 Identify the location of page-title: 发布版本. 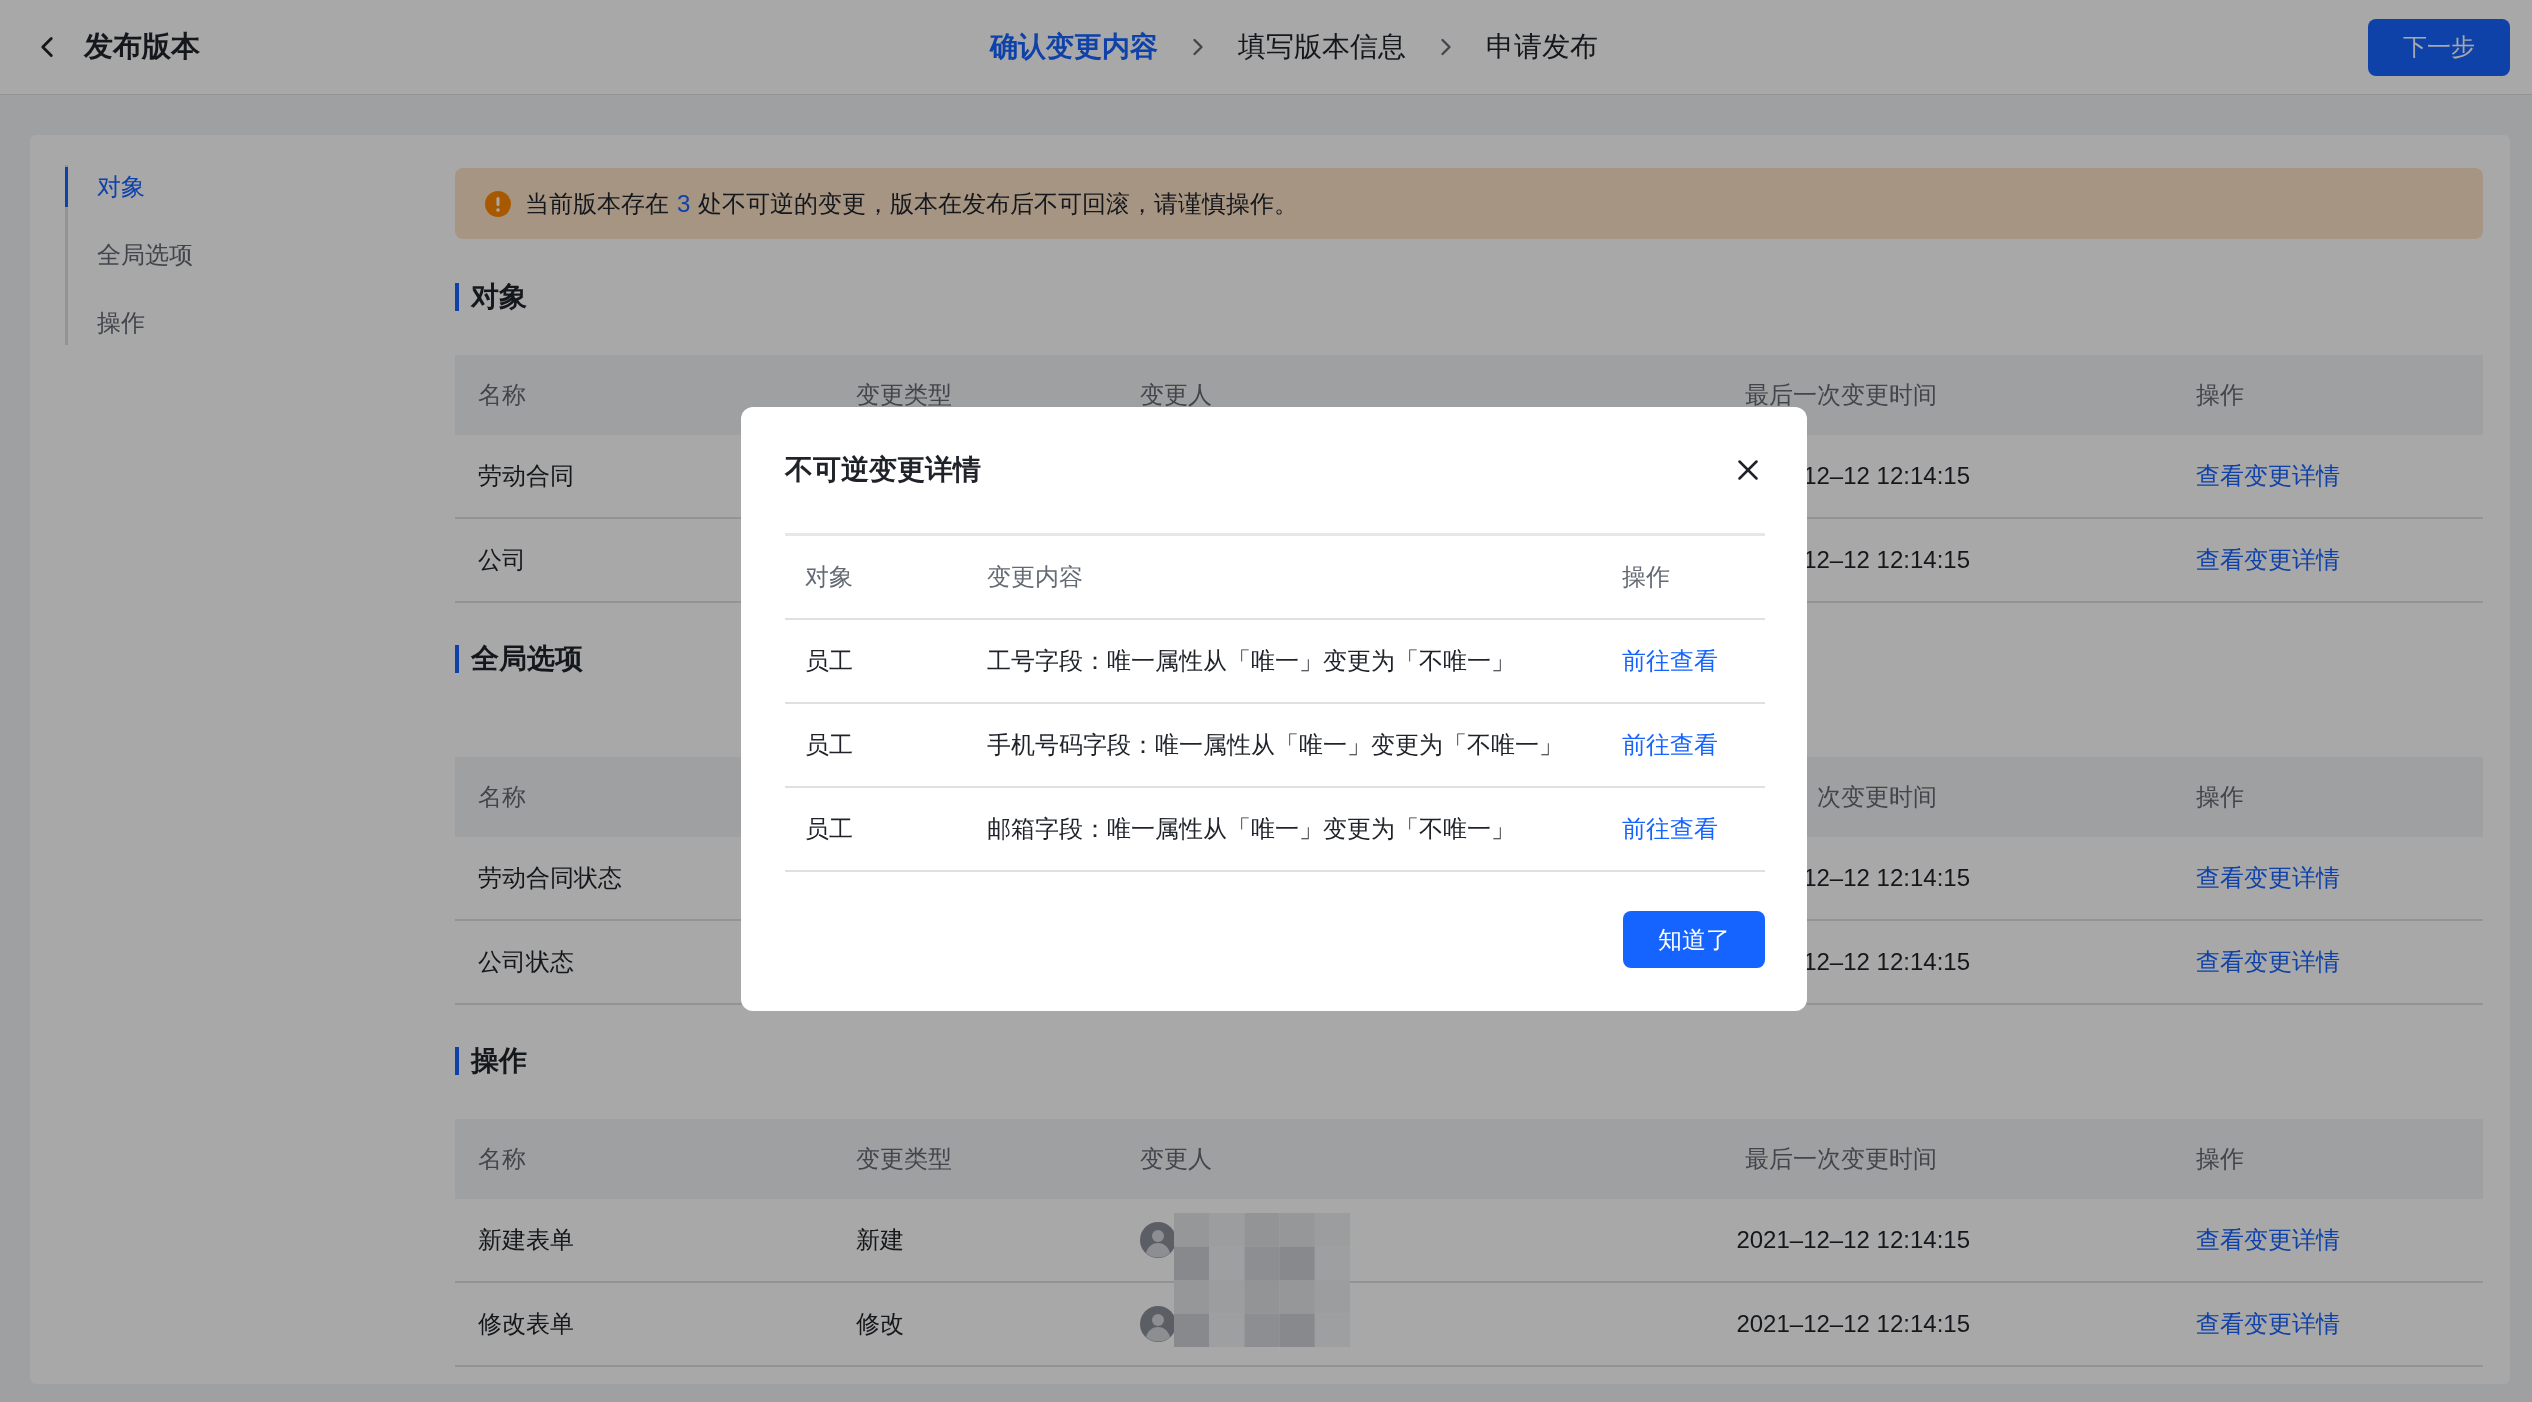
(142, 46).